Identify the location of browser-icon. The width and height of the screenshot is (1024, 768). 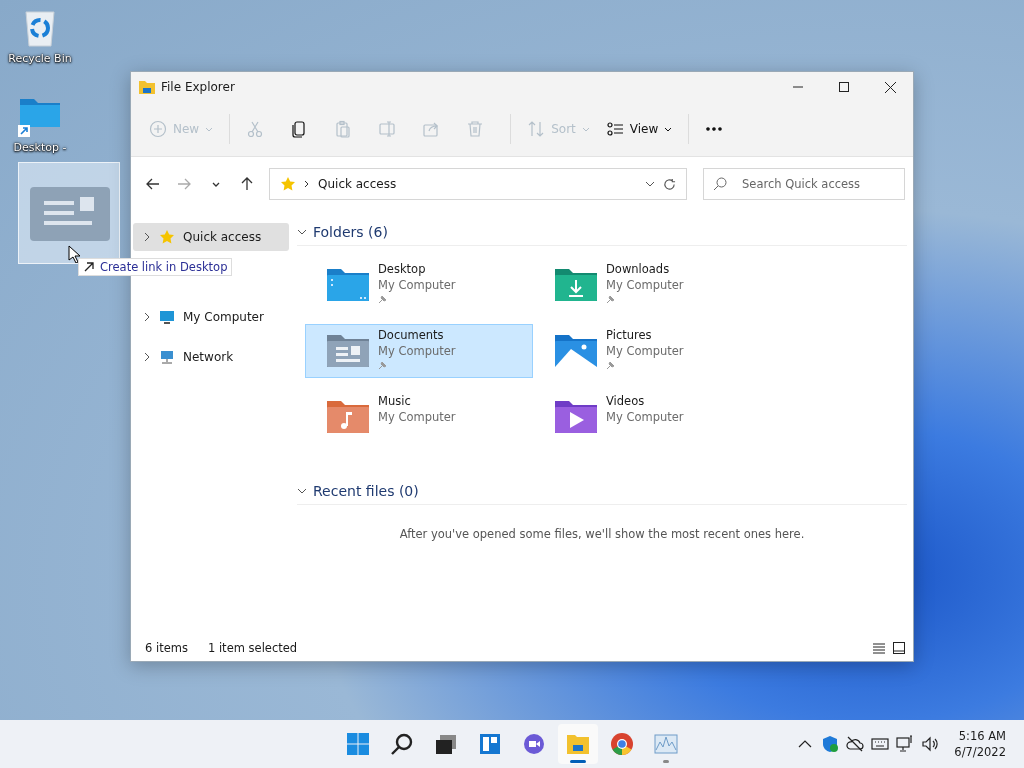
(622, 744).